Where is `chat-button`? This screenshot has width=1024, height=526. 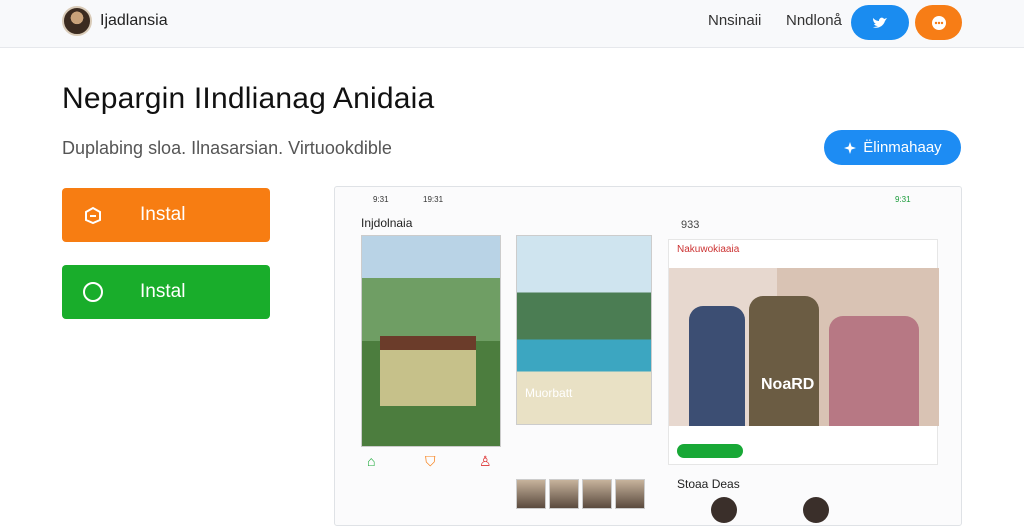 chat-button is located at coordinates (938, 22).